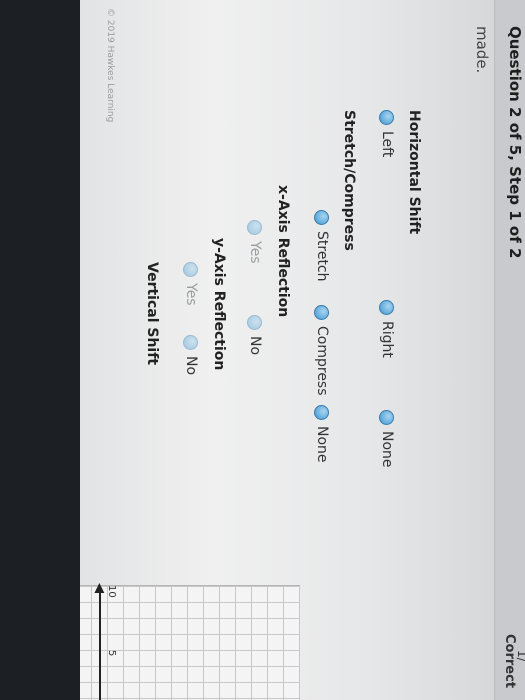 This screenshot has width=525, height=700. What do you see at coordinates (283, 251) in the screenshot?
I see `x-axis-reflection-heading: x-Axis Reflection` at bounding box center [283, 251].